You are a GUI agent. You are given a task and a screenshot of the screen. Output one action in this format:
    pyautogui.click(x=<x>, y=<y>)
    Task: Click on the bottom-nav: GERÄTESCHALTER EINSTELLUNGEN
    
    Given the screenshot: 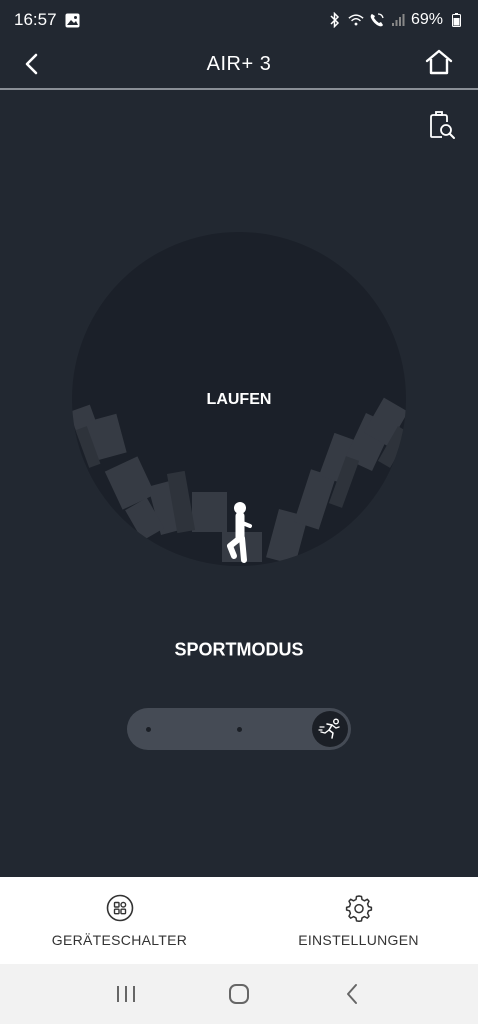 What is the action you would take?
    pyautogui.click(x=239, y=920)
    